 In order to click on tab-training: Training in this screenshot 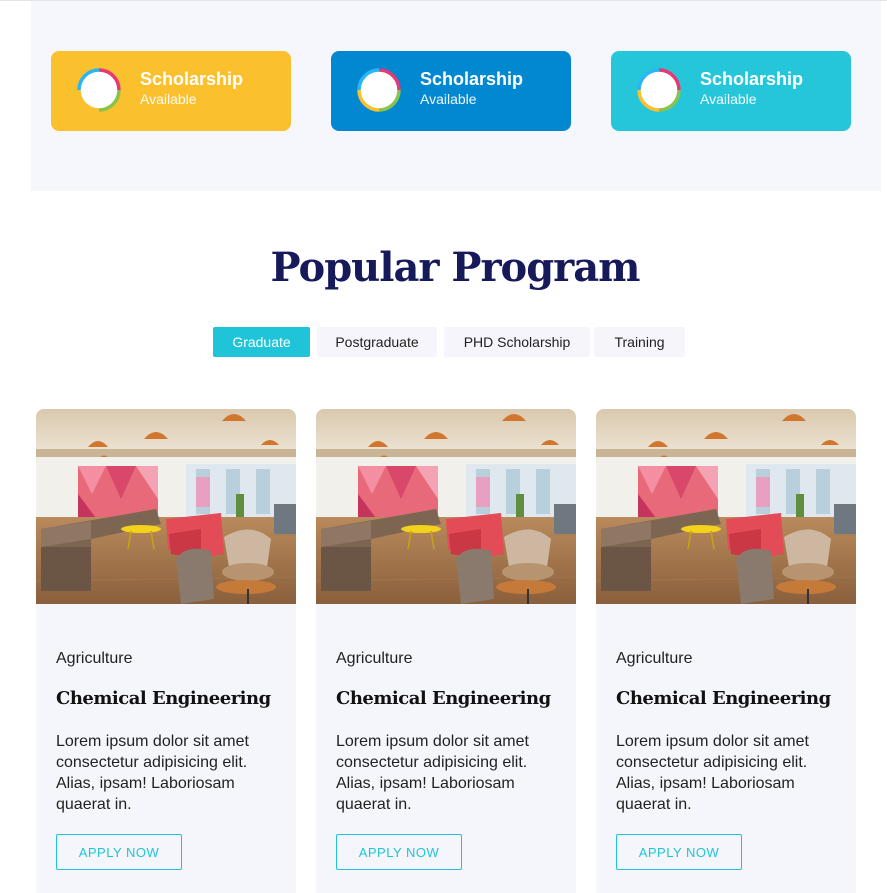, I will do `click(639, 342)`.